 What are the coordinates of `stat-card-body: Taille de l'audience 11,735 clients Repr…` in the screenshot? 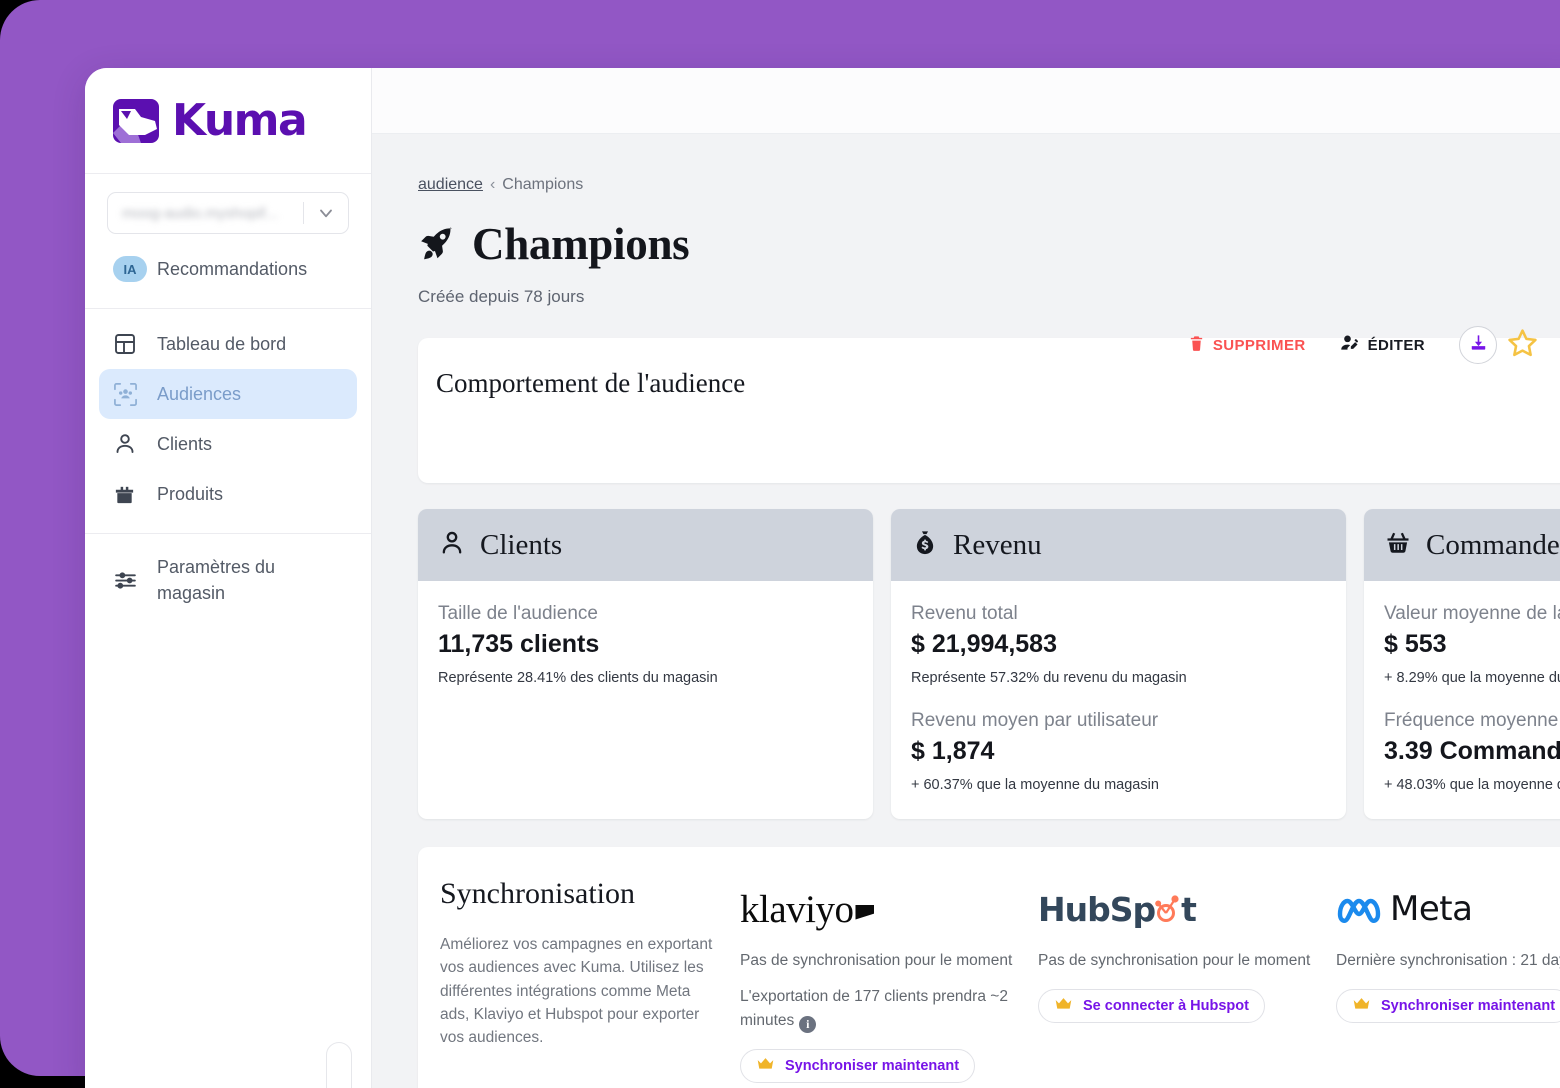 It's located at (645, 633).